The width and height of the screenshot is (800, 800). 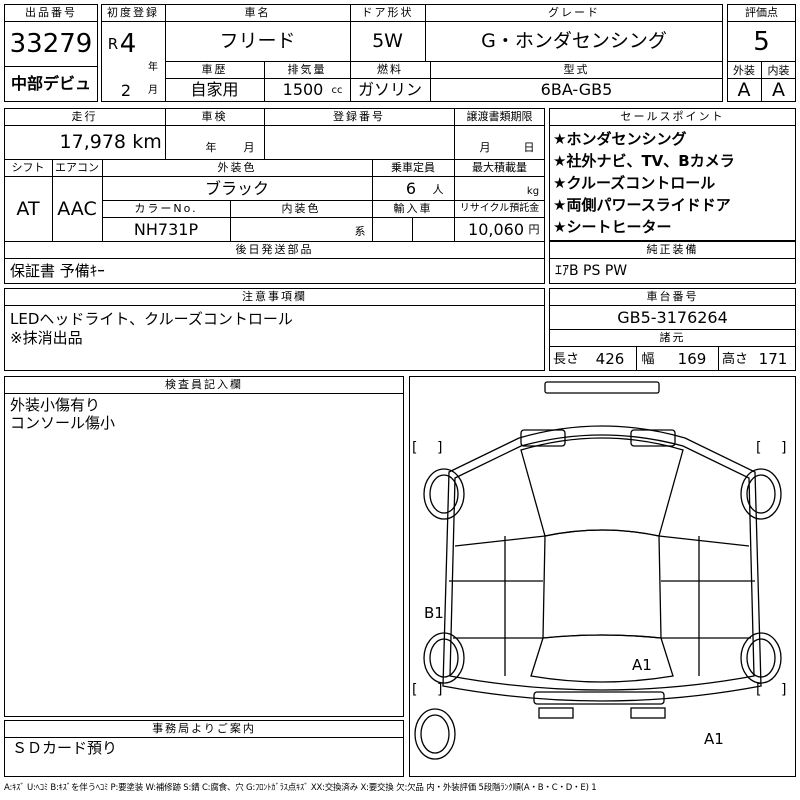 What do you see at coordinates (301, 208) in the screenshot?
I see `int-color-label: 内装色` at bounding box center [301, 208].